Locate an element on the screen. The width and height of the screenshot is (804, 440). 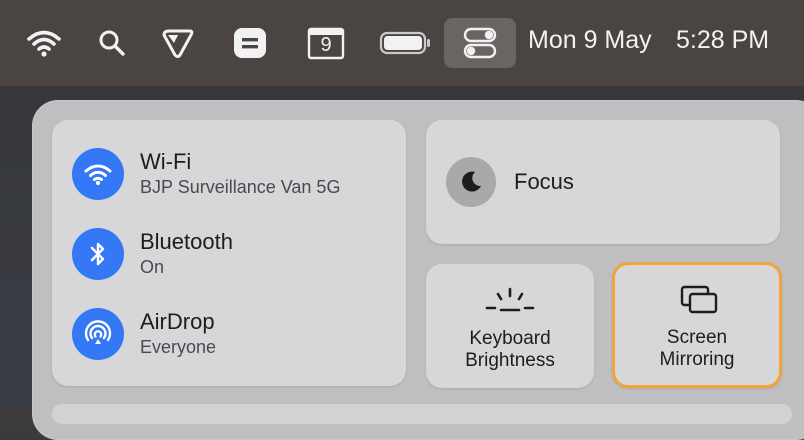
calendar-icon: 9 is located at coordinates (326, 43).